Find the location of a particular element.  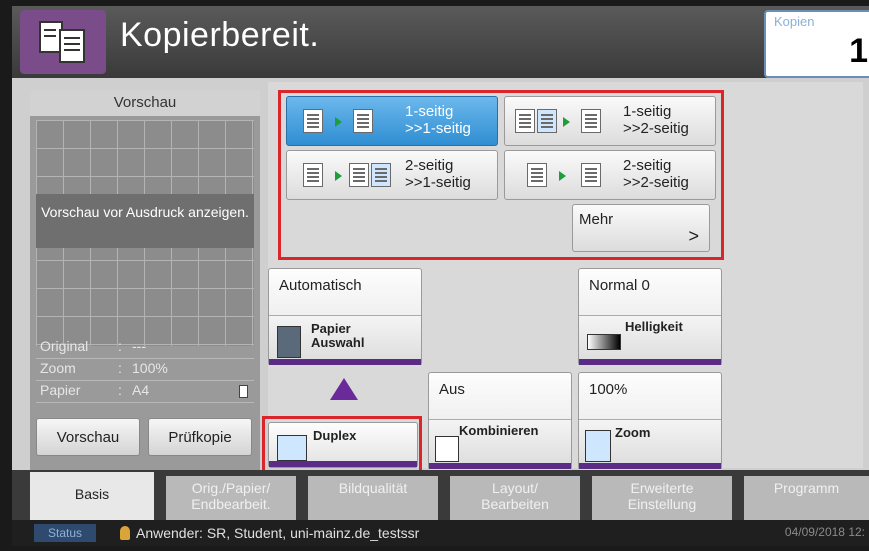

info-key: Papier is located at coordinates (60, 390).